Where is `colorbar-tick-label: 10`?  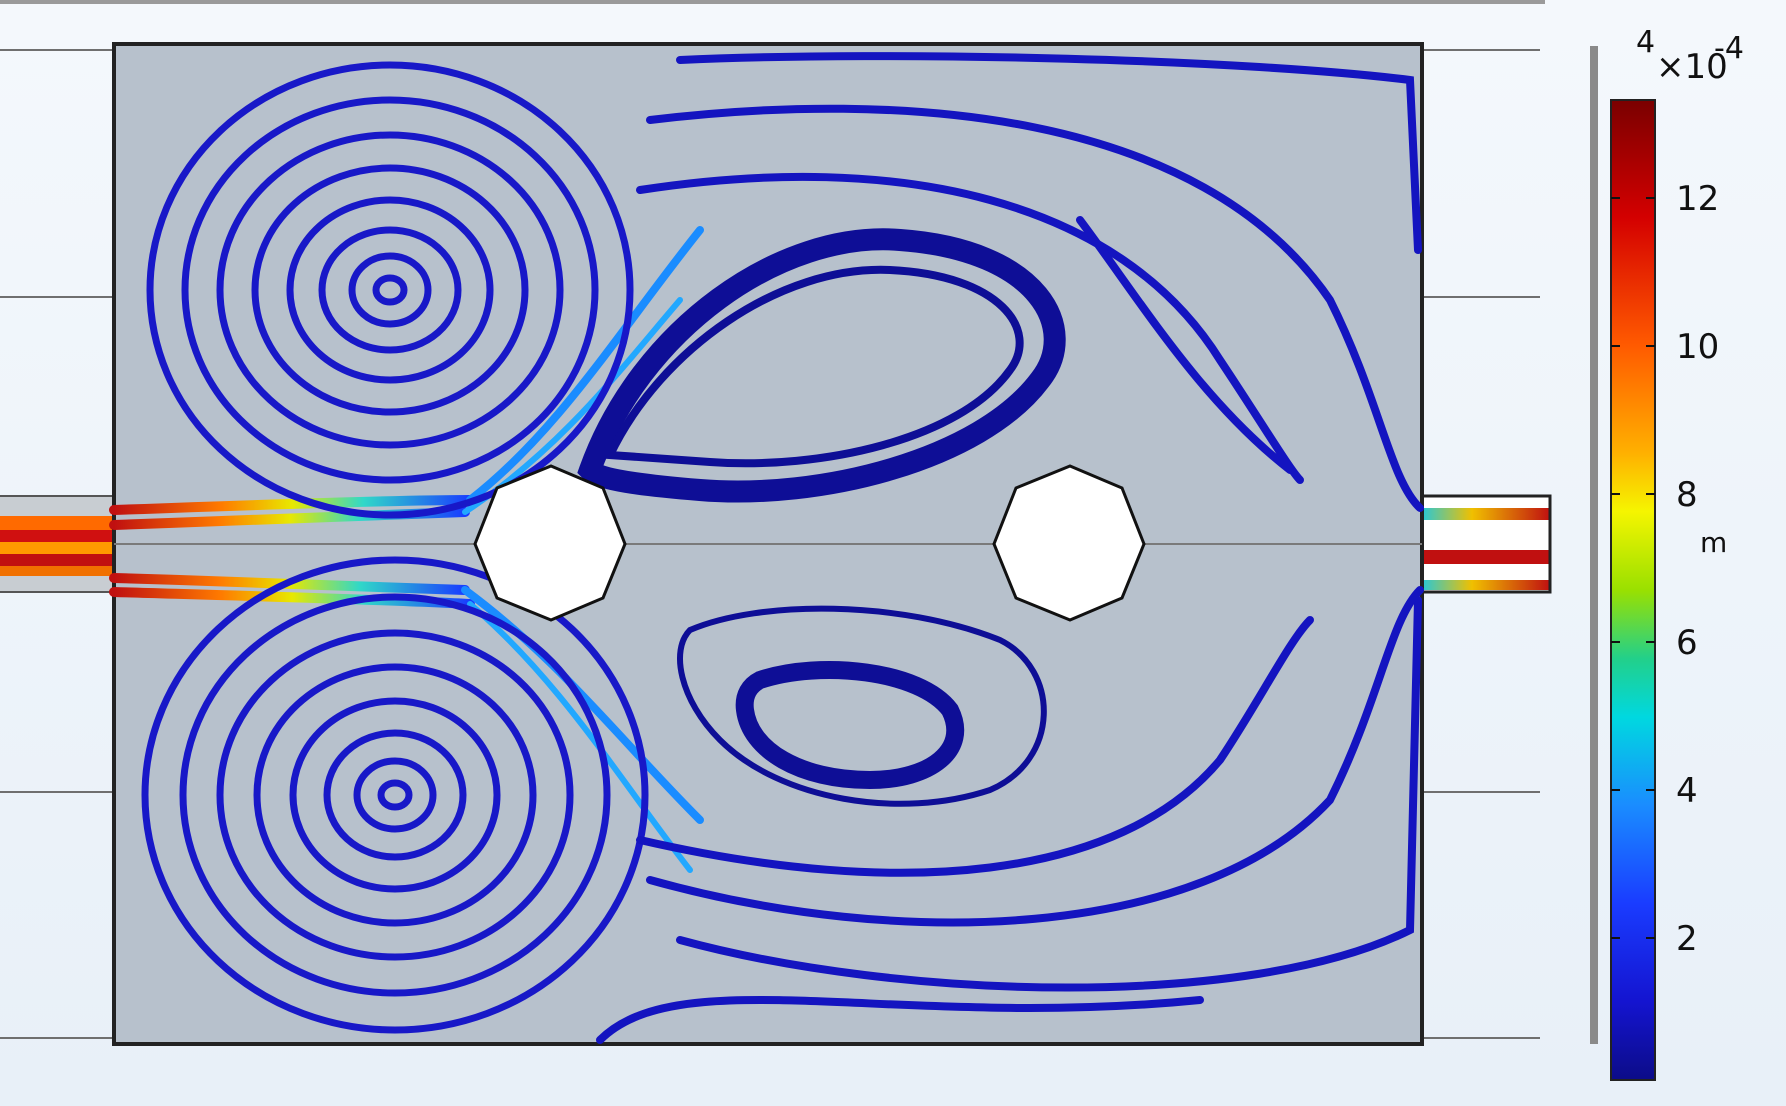 colorbar-tick-label: 10 is located at coordinates (1697, 347).